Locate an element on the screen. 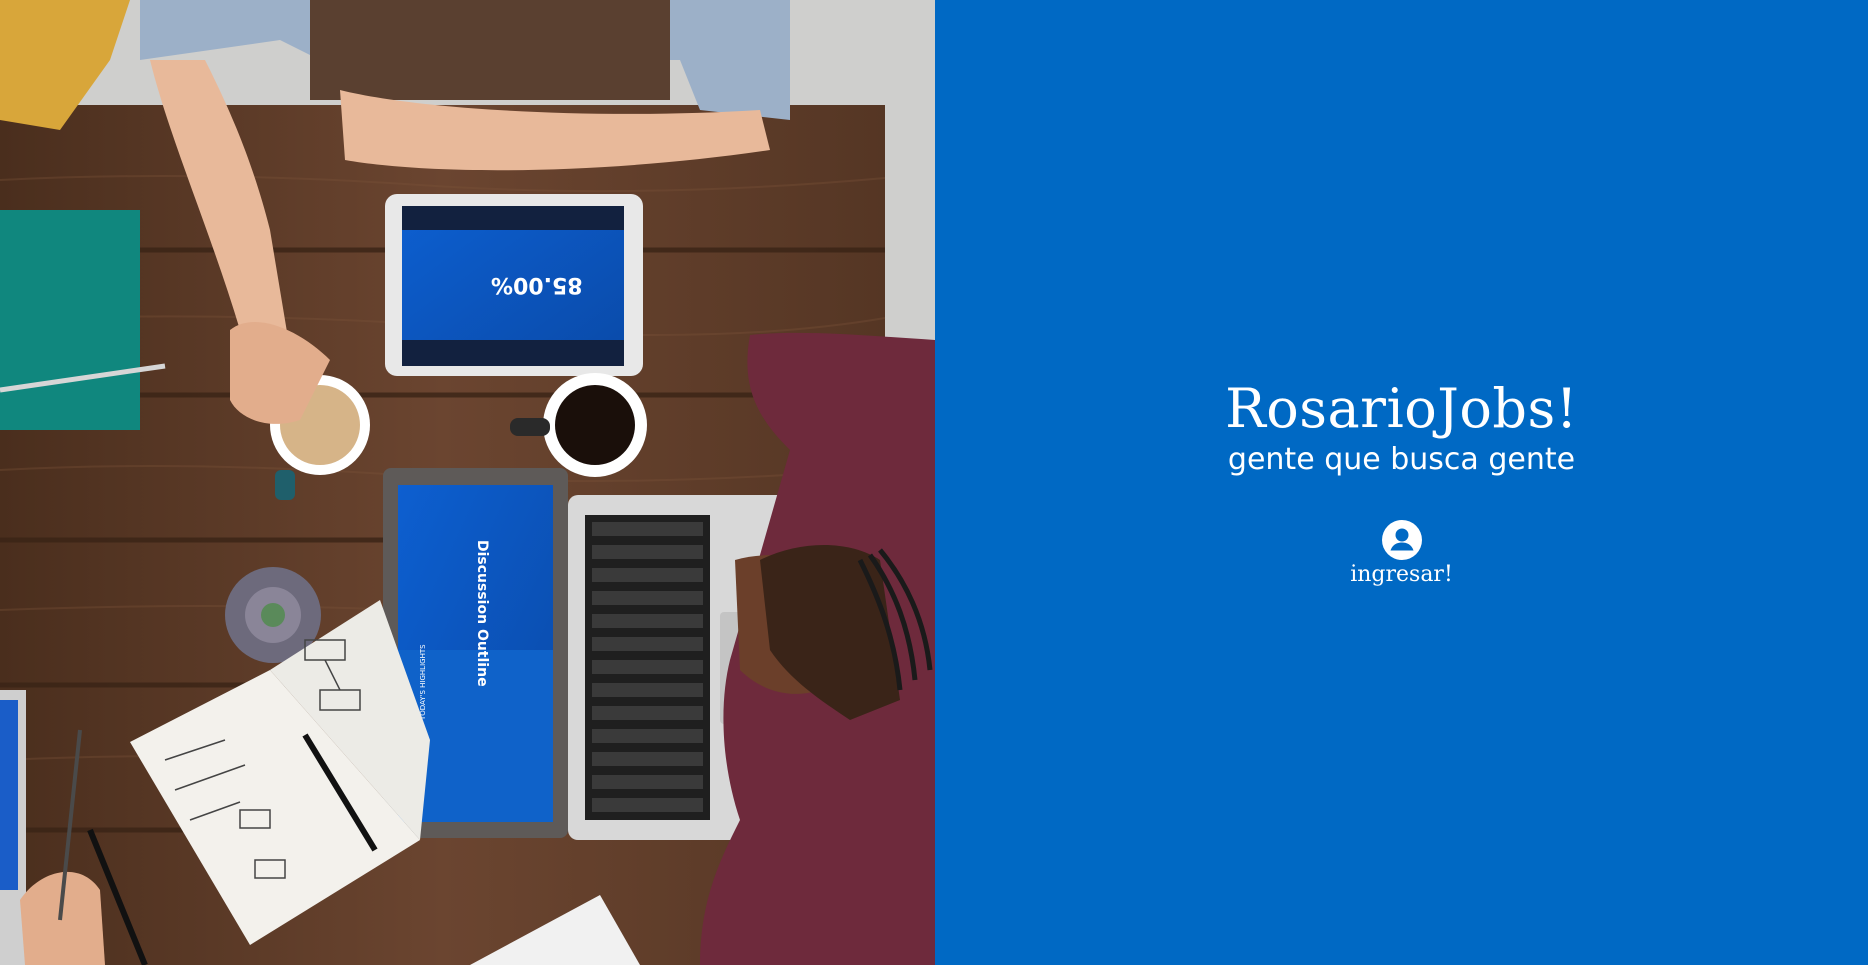 This screenshot has width=1868, height=965. brand-title: RosarioJobs! is located at coordinates (1401, 408).